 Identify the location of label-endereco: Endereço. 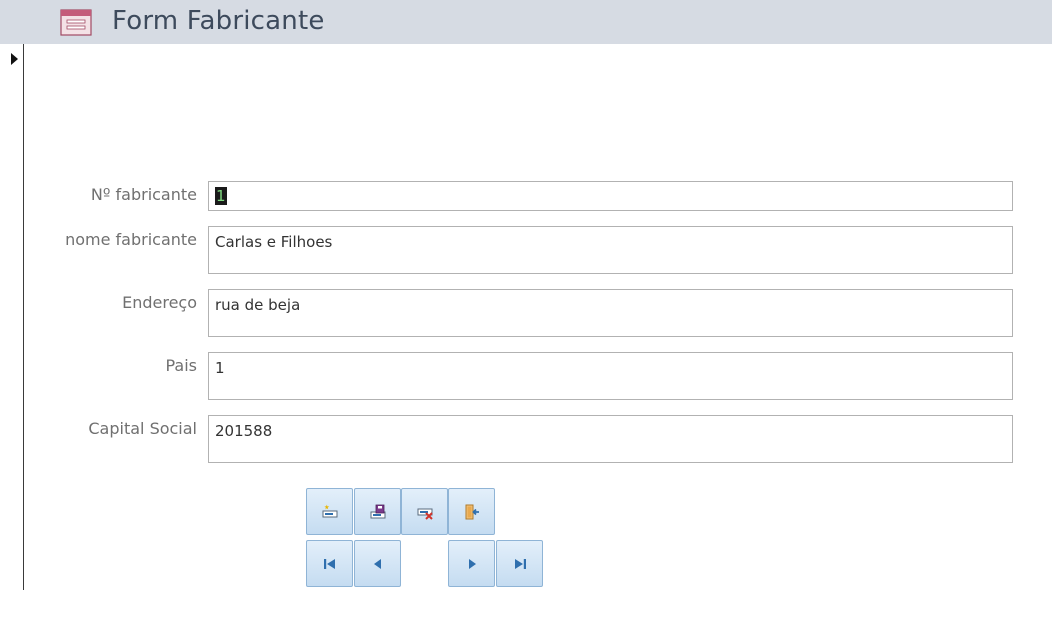
(159, 302).